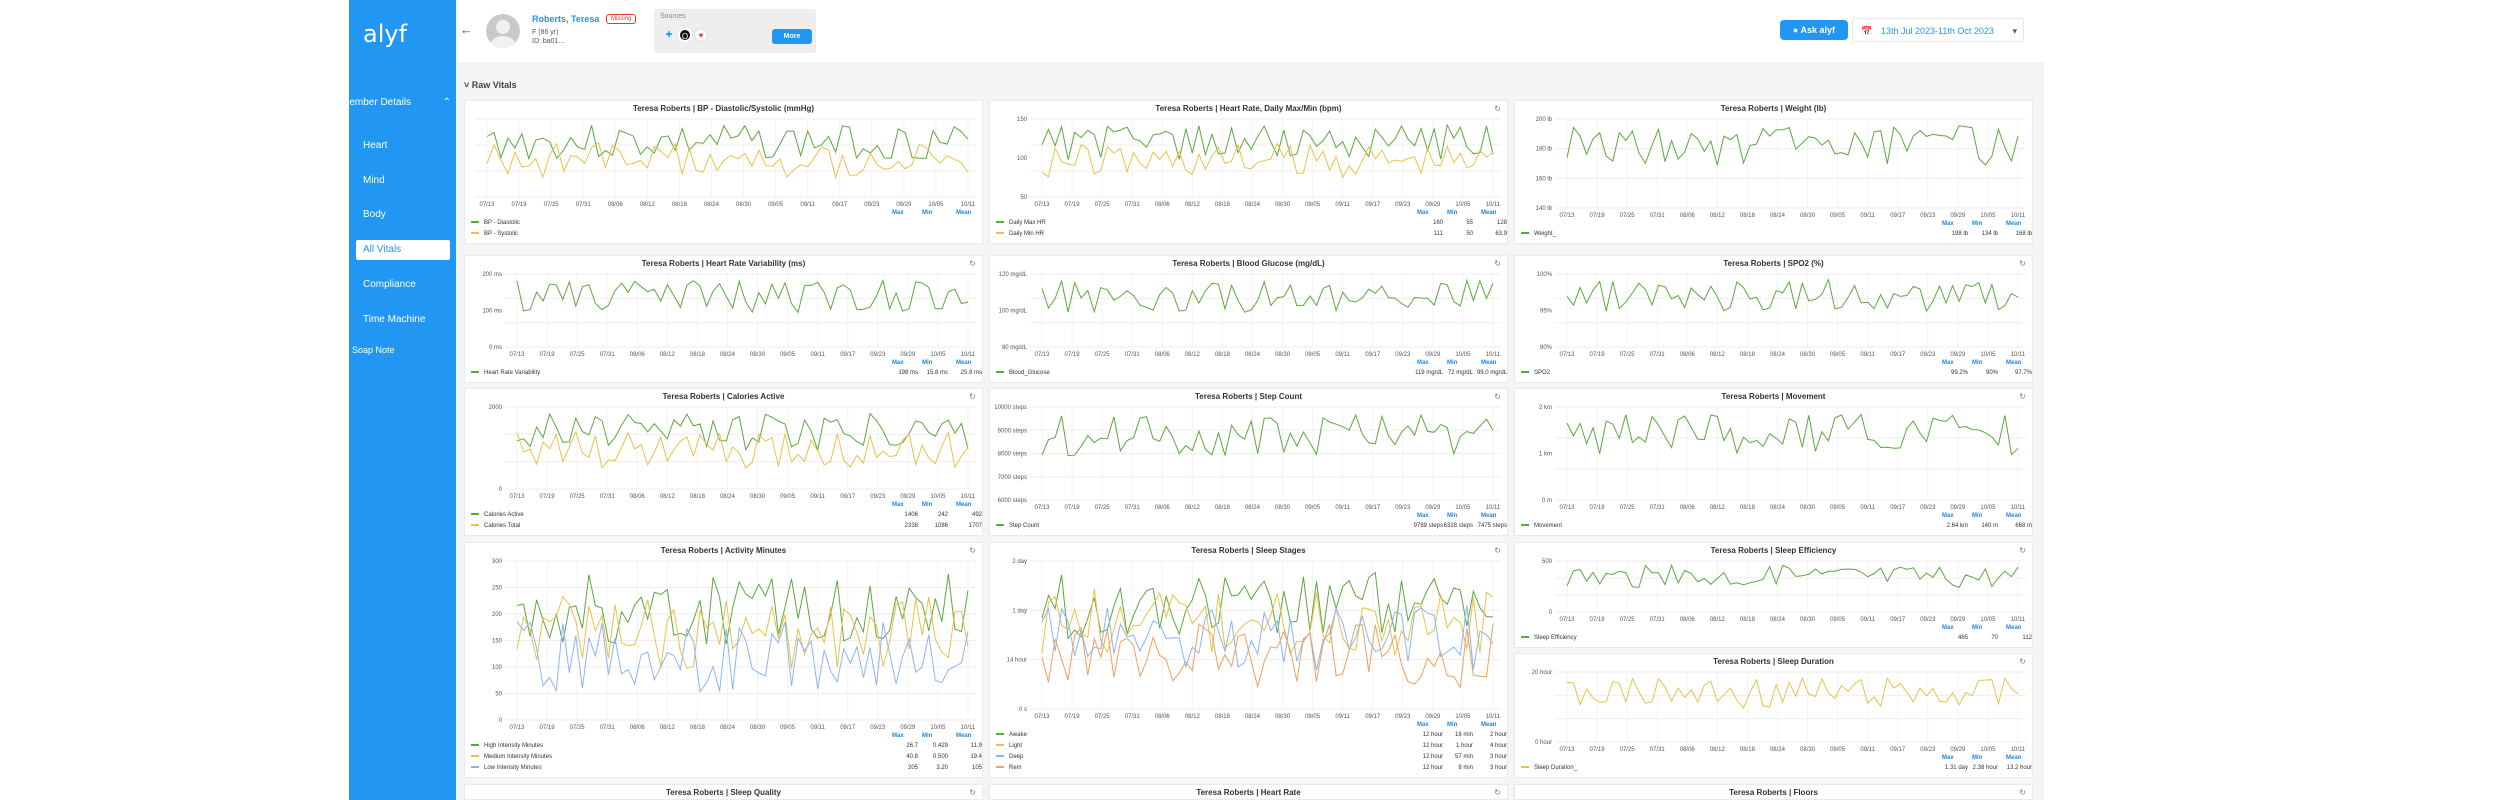  Describe the element at coordinates (1251, 736) in the screenshot. I see `legend-item: Awake 12 hour 16 min 2 hour` at that location.